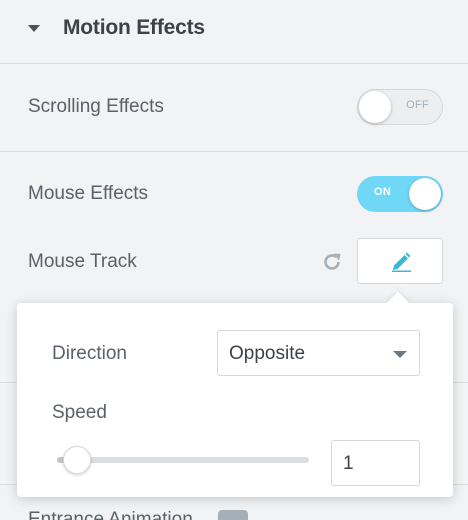 Image resolution: width=468 pixels, height=520 pixels. I want to click on section-title: Motion Effects, so click(134, 27).